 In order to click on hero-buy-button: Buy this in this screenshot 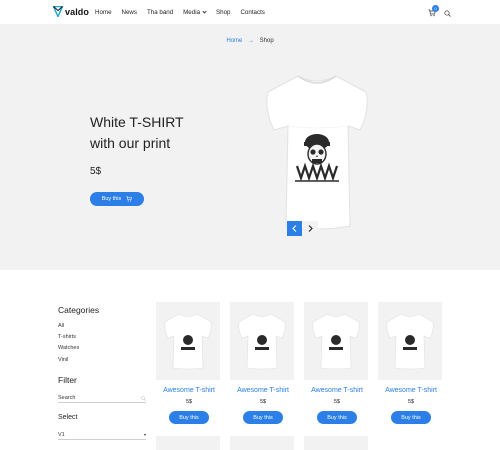, I will do `click(117, 199)`.